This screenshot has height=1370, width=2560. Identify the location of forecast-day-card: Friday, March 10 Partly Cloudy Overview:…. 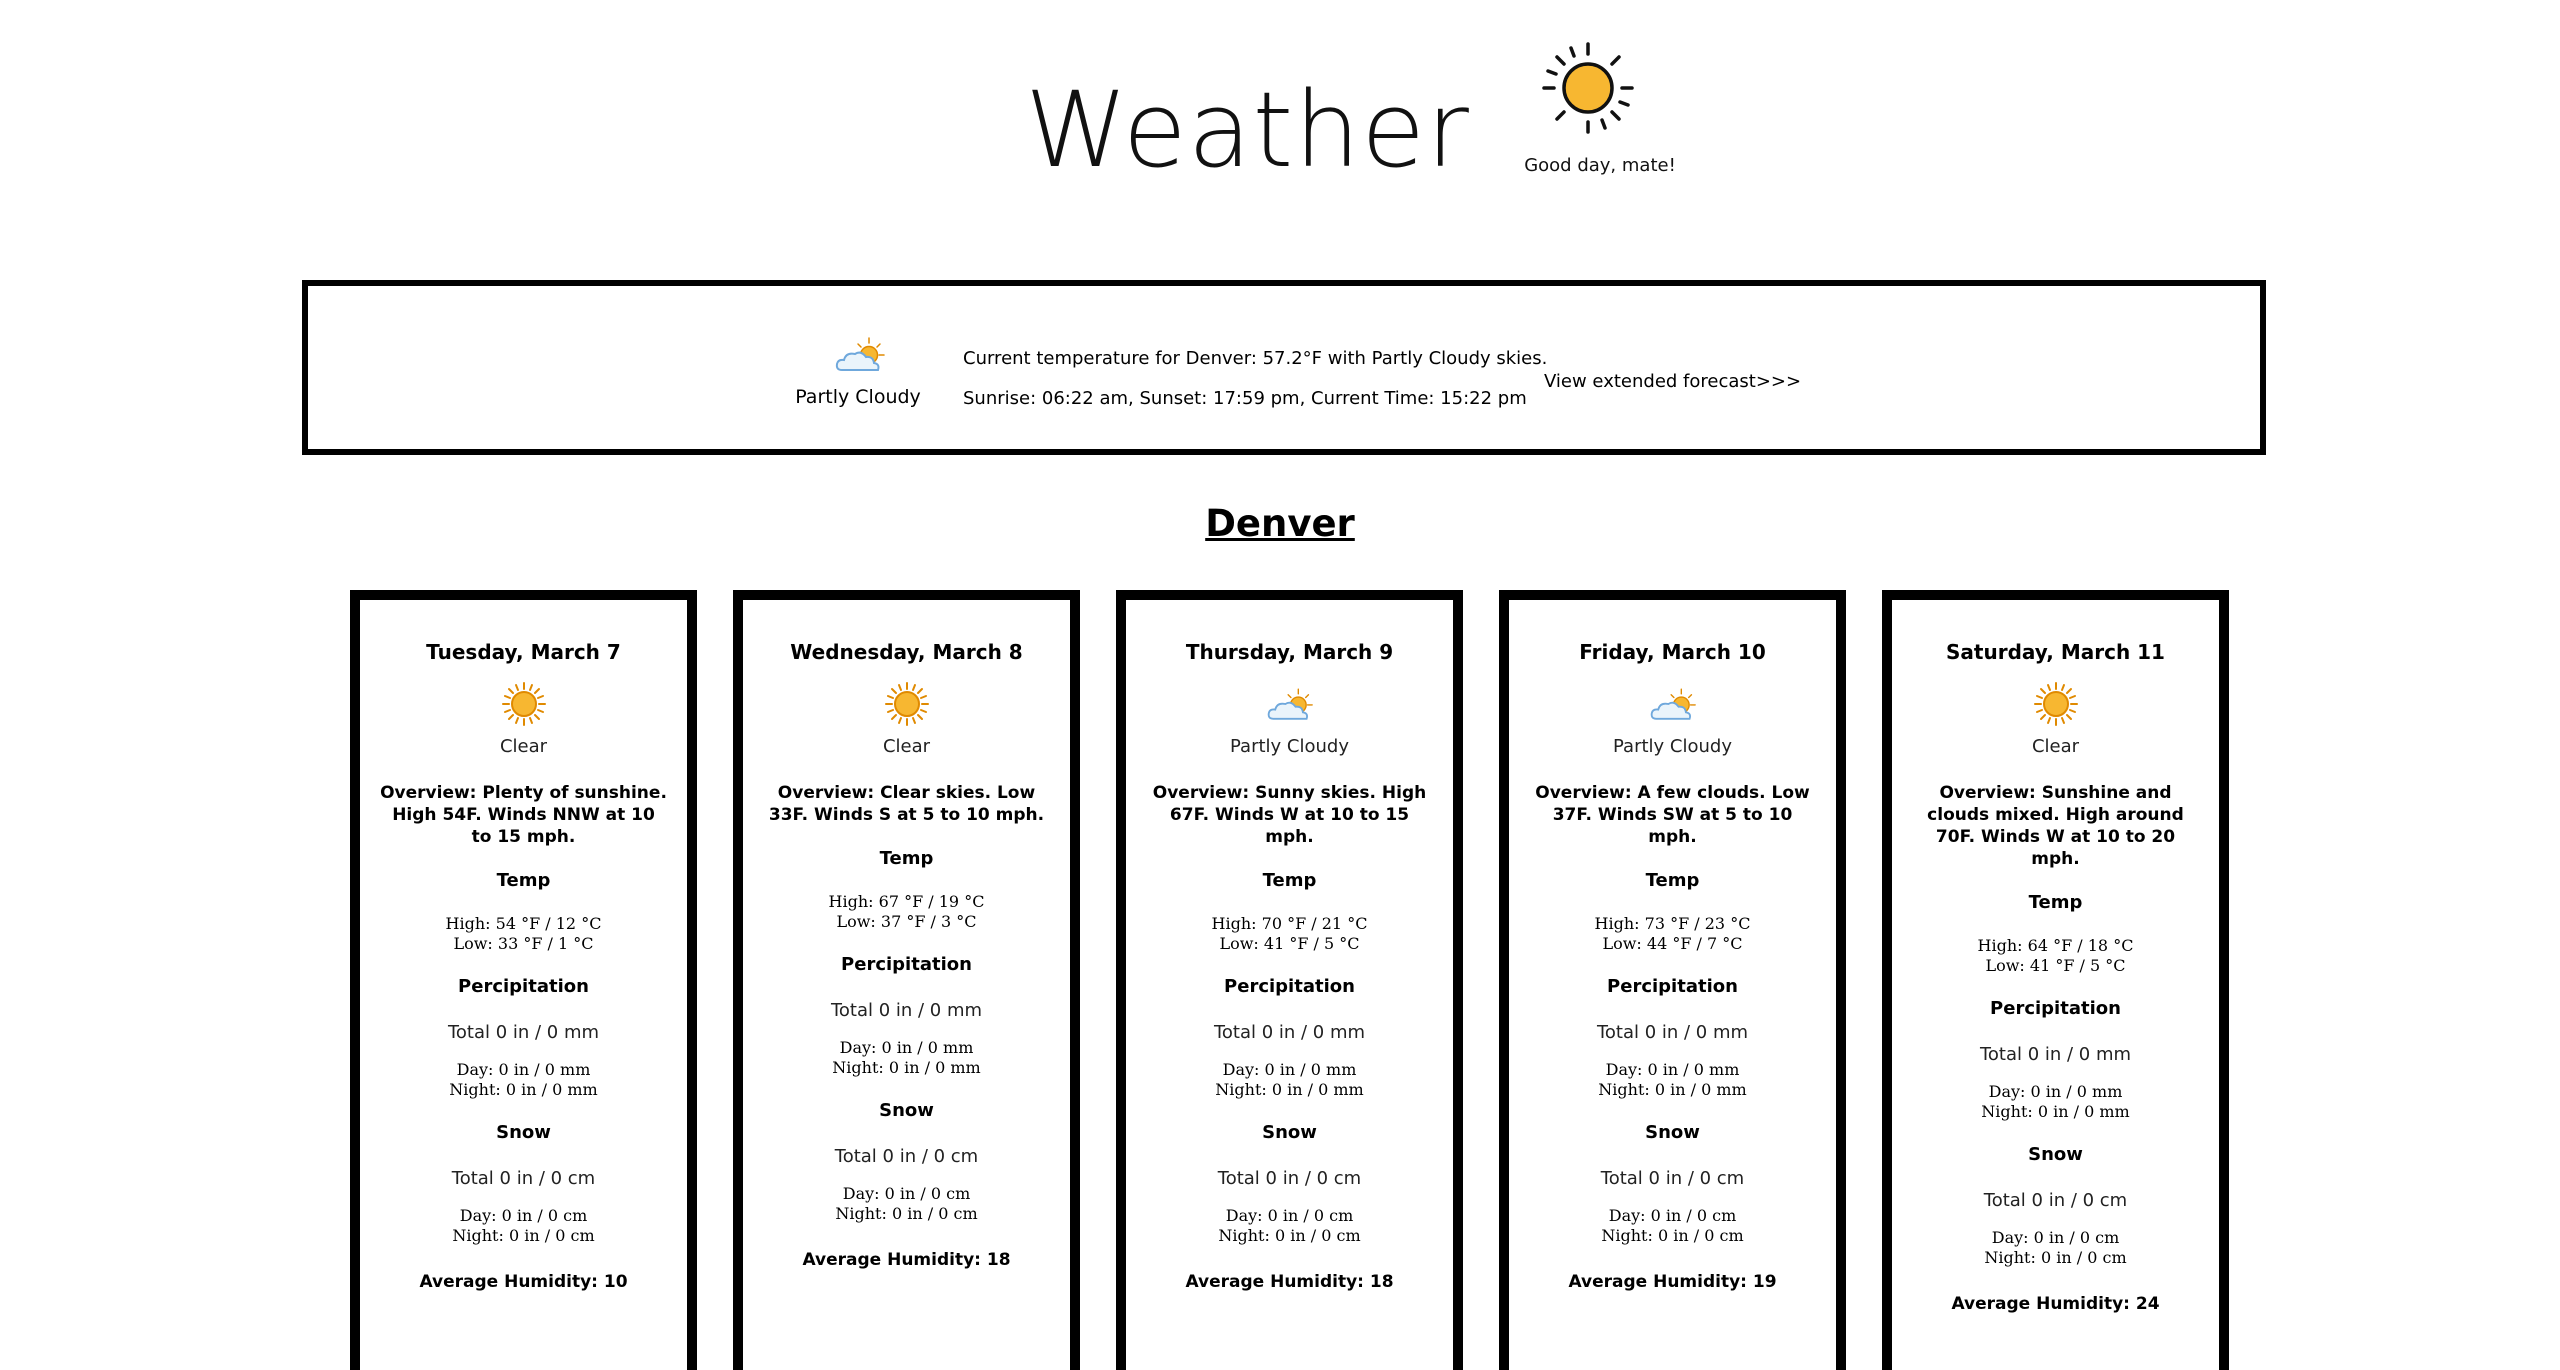
(1672, 980).